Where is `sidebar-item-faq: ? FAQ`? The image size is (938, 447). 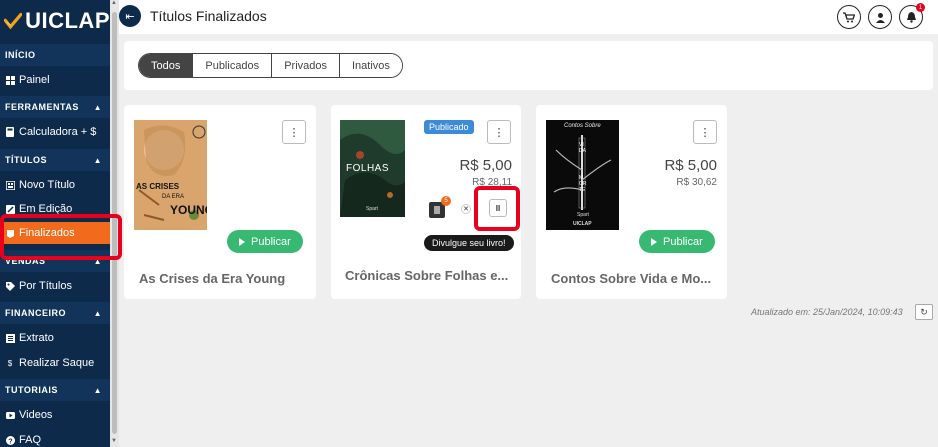
sidebar-item-faq: ? FAQ is located at coordinates (55, 438).